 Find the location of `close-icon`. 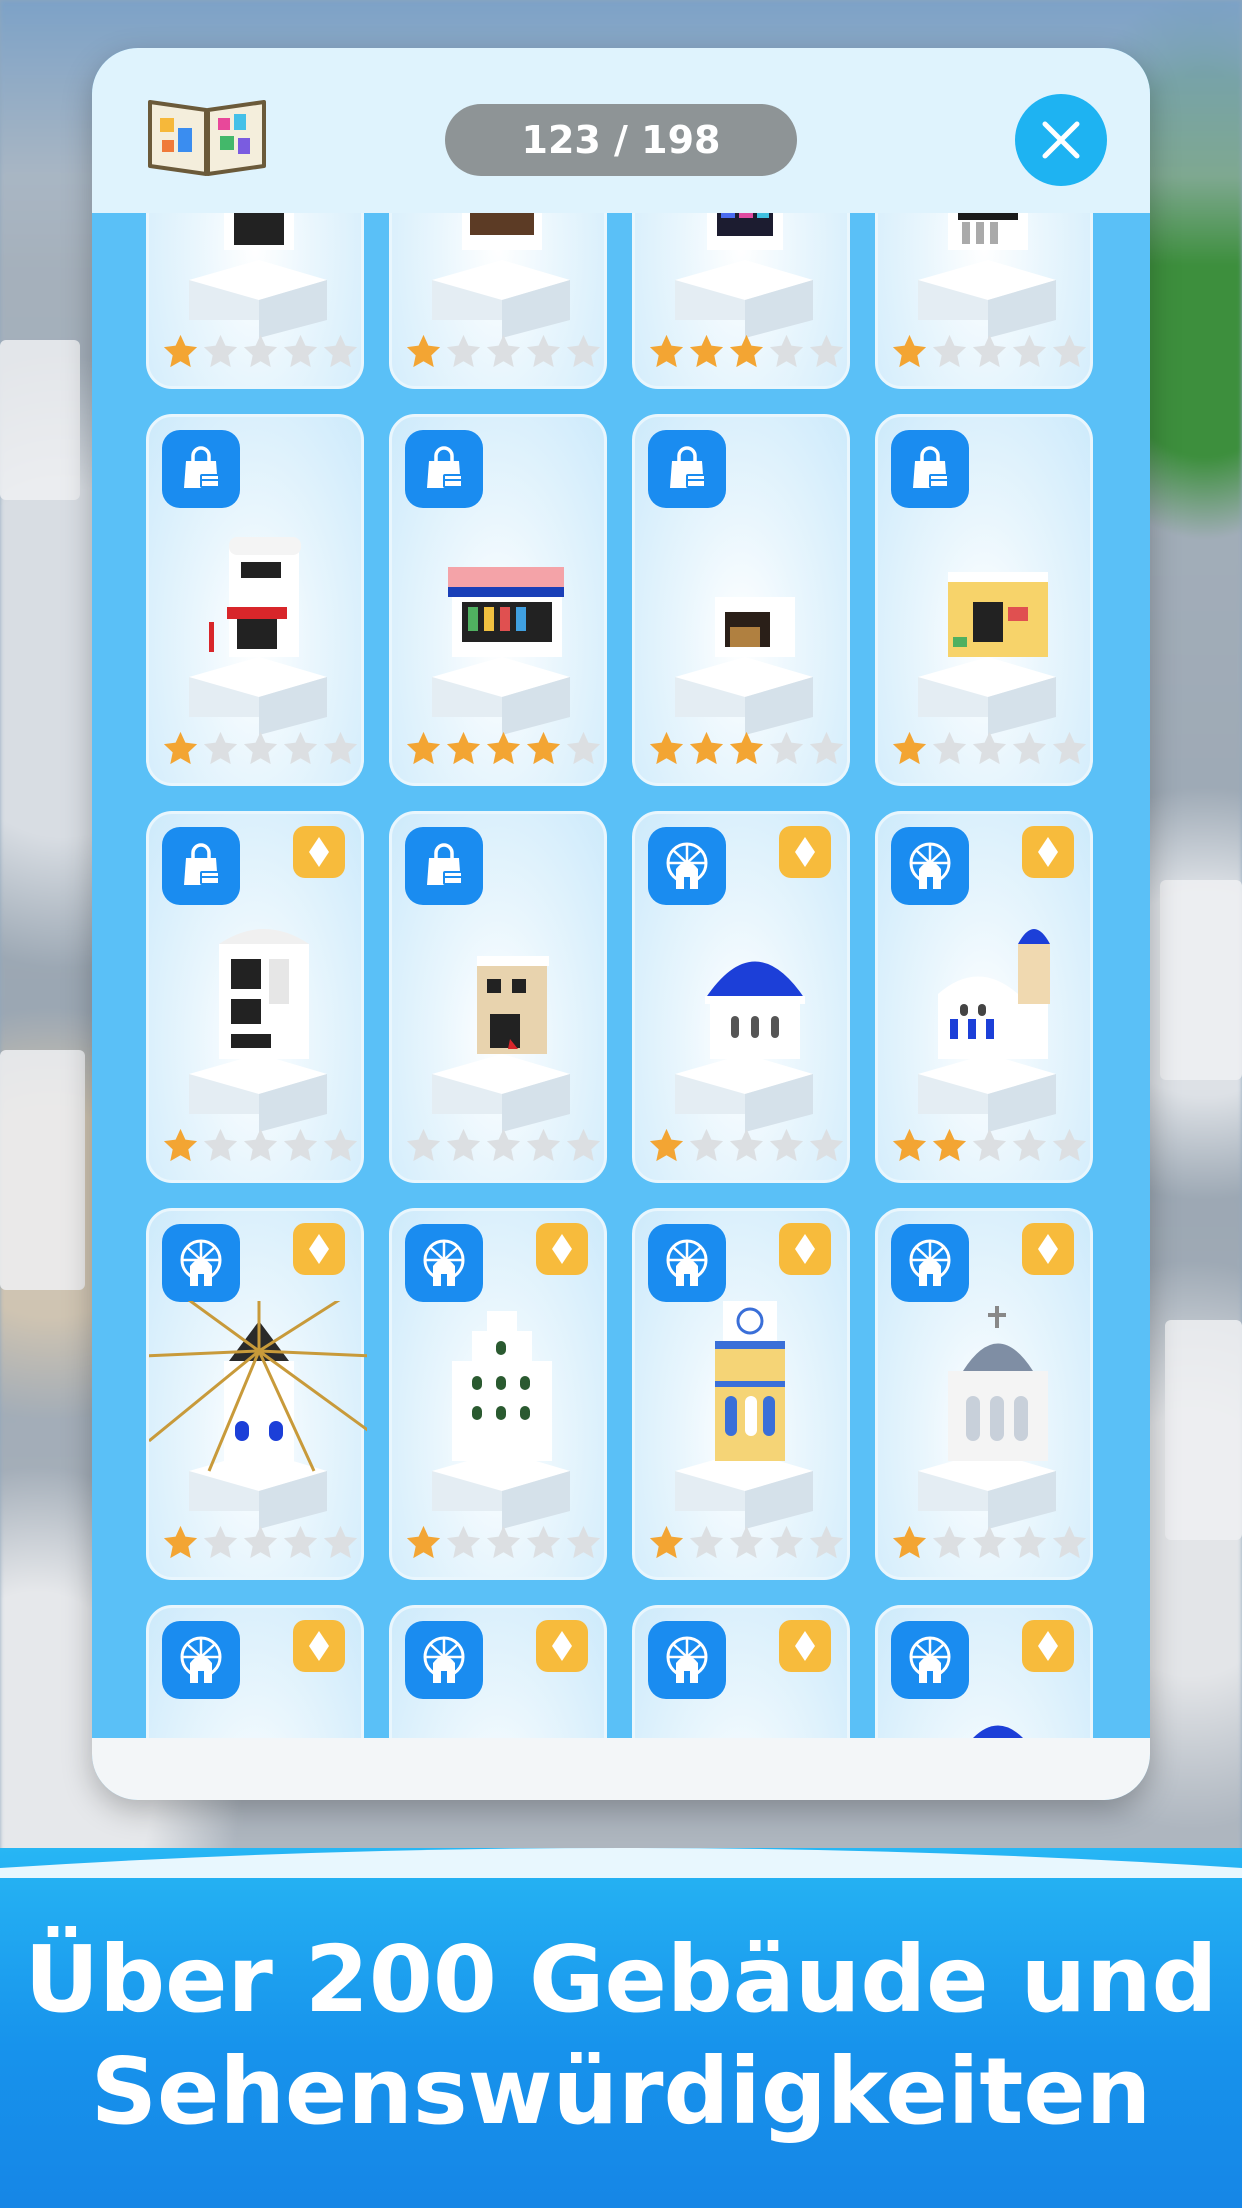

close-icon is located at coordinates (1061, 140).